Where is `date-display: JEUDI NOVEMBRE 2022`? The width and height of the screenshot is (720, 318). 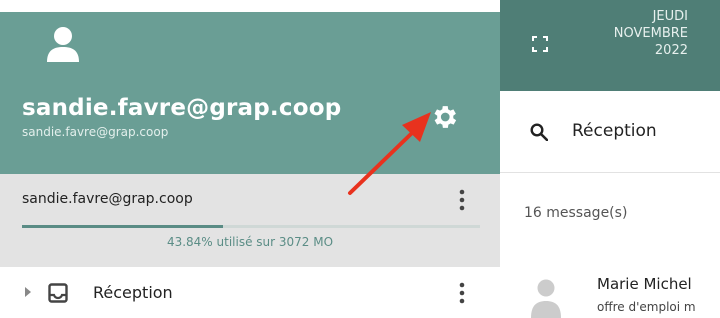
date-display: JEUDI NOVEMBRE 2022 is located at coordinates (634, 33).